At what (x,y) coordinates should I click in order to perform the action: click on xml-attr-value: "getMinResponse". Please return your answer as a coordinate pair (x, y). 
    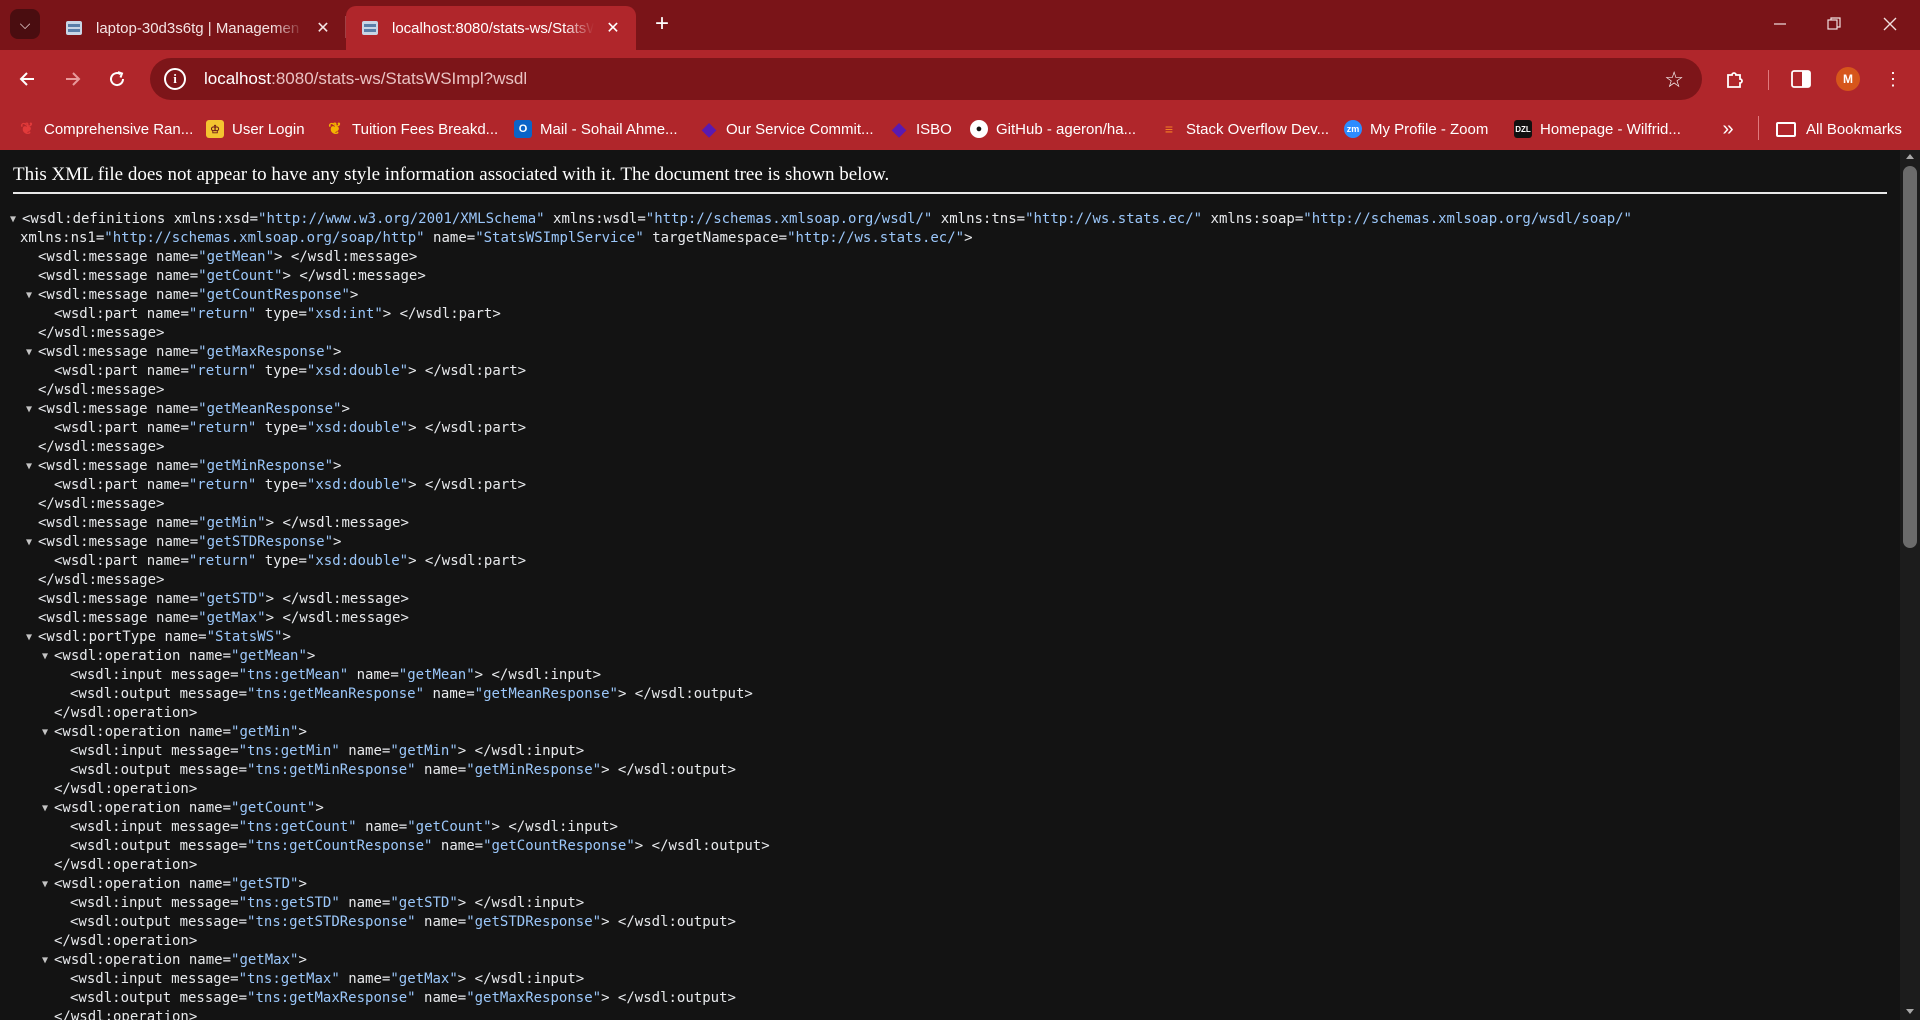
    Looking at the image, I should click on (534, 770).